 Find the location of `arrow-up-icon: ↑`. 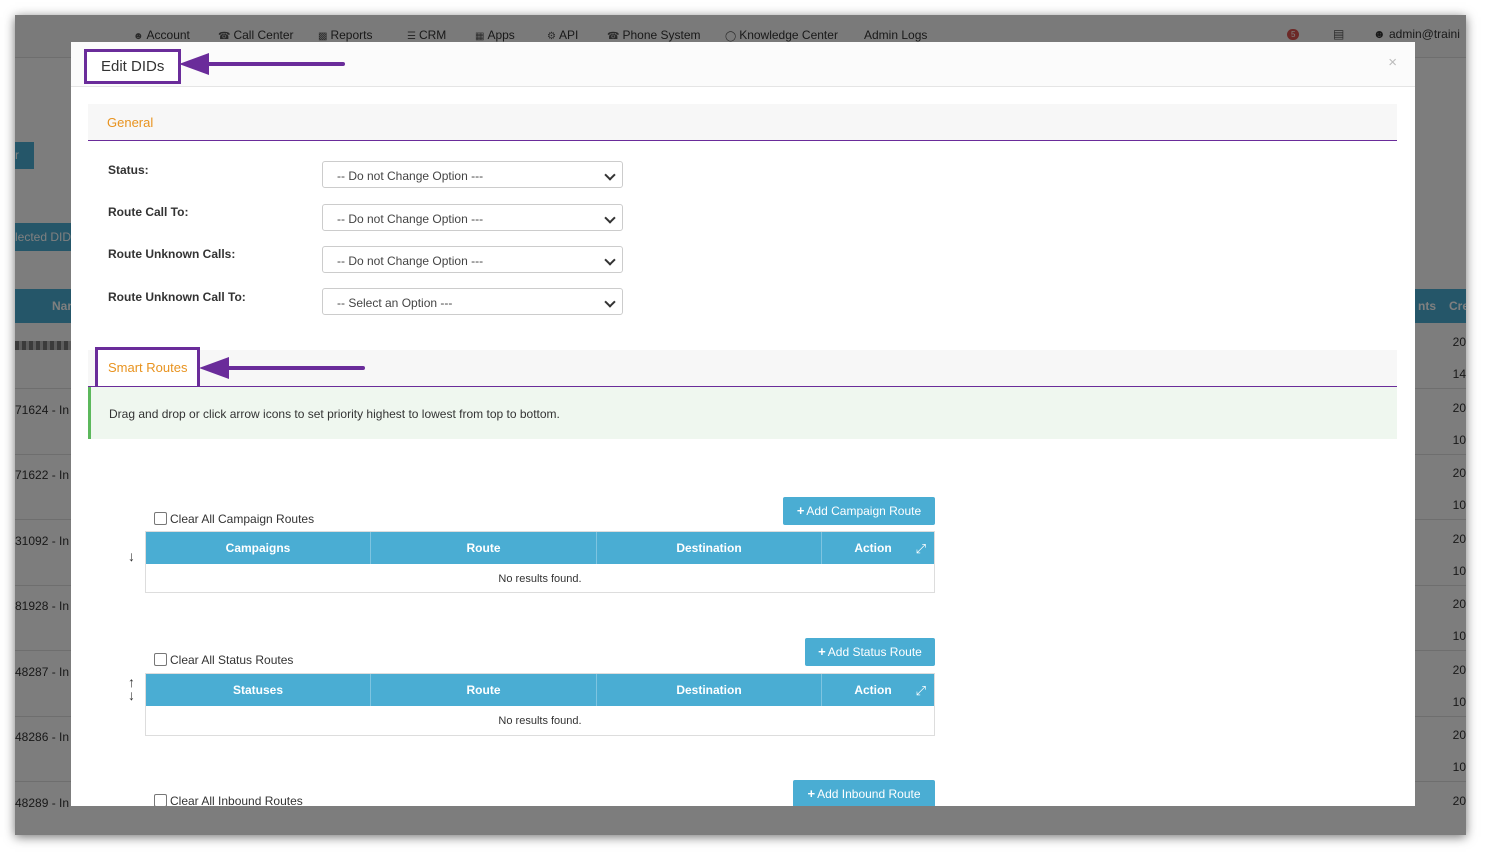

arrow-up-icon: ↑ is located at coordinates (131, 682).